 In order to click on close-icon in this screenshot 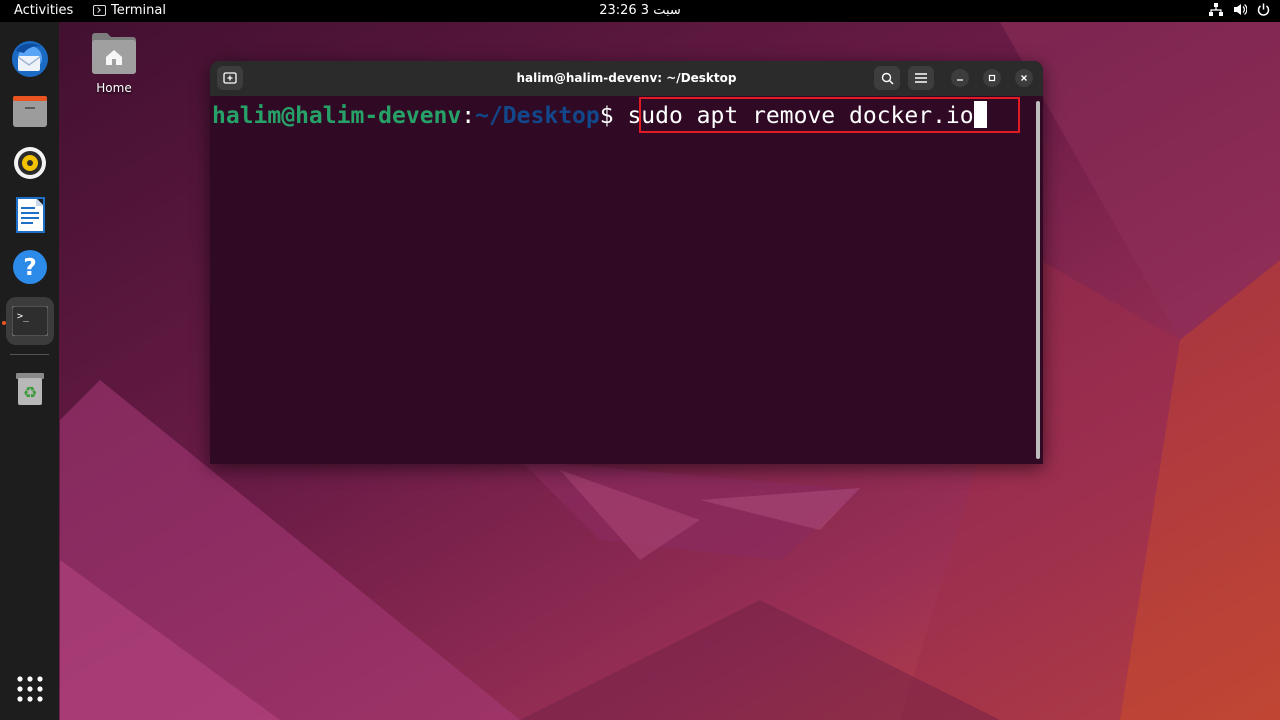, I will do `click(1024, 78)`.